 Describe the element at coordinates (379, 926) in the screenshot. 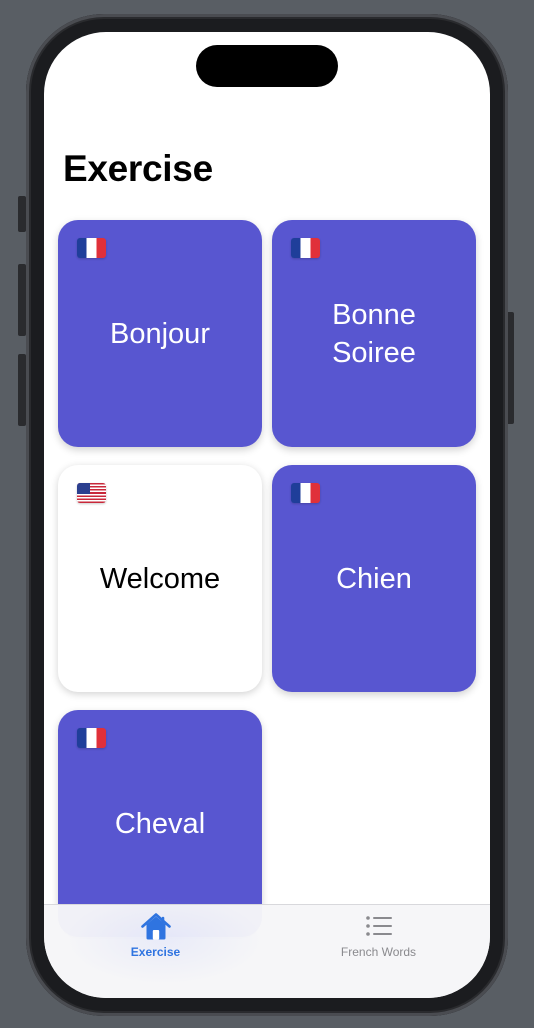

I see `list-icon` at that location.